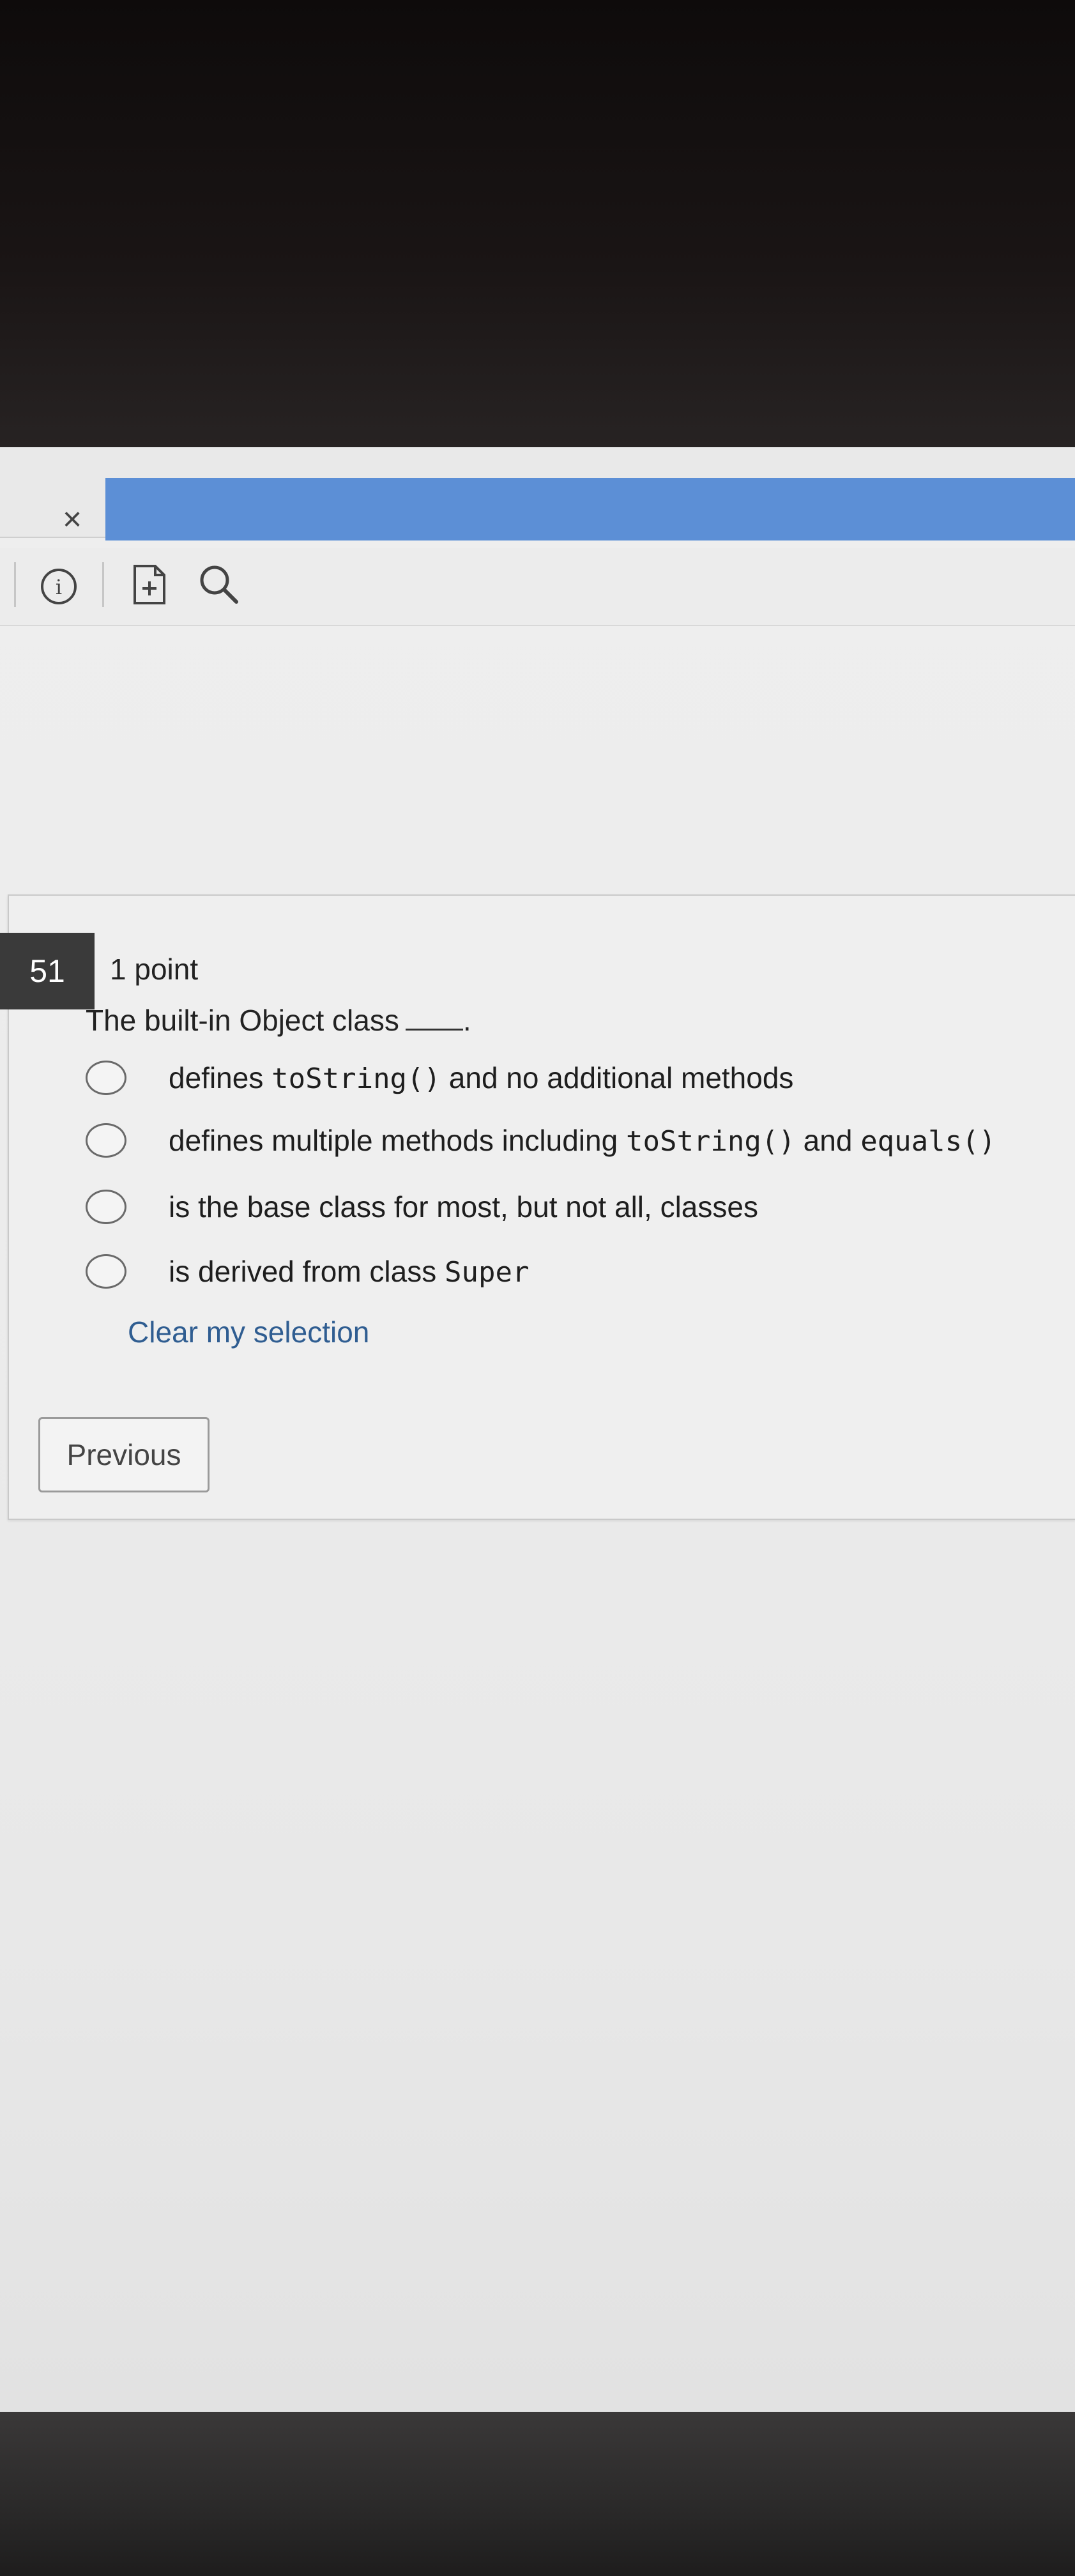 The width and height of the screenshot is (1075, 2576). I want to click on close-button: ×, so click(72, 519).